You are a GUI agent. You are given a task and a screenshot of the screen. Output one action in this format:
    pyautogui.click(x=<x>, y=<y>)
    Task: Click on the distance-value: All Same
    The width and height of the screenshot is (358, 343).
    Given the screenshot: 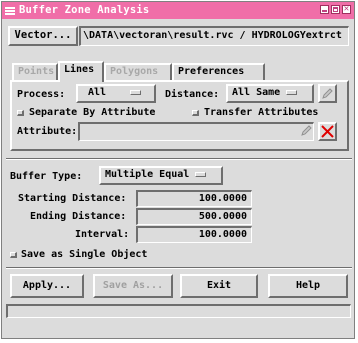 What is the action you would take?
    pyautogui.click(x=256, y=92)
    